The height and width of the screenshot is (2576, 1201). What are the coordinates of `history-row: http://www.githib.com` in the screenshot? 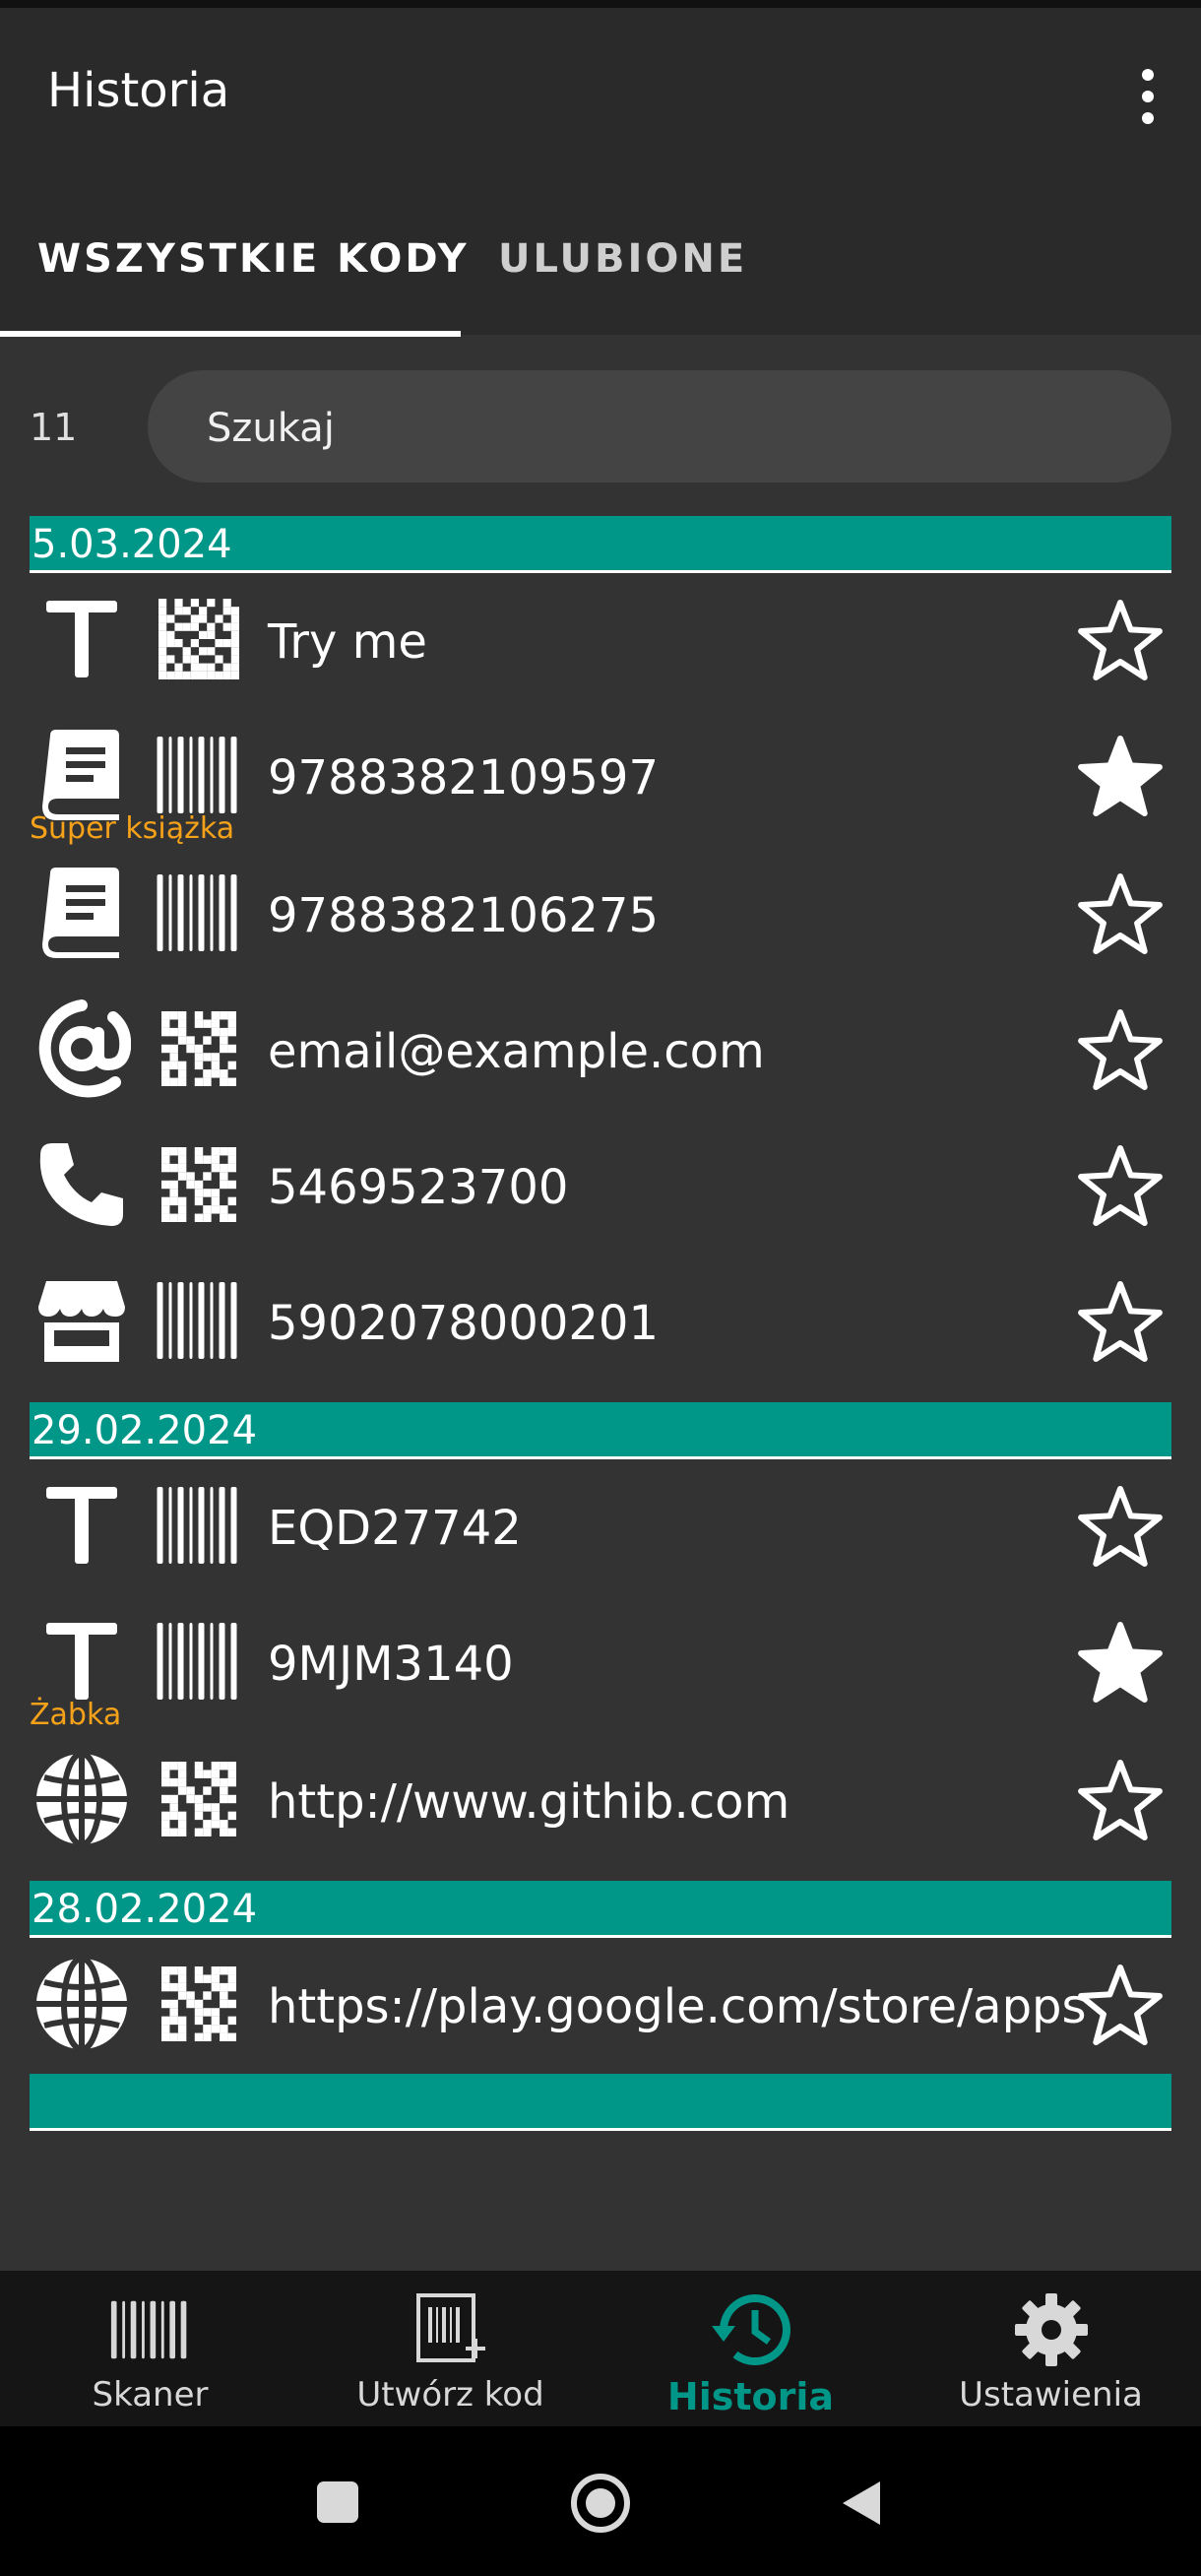 It's located at (600, 1799).